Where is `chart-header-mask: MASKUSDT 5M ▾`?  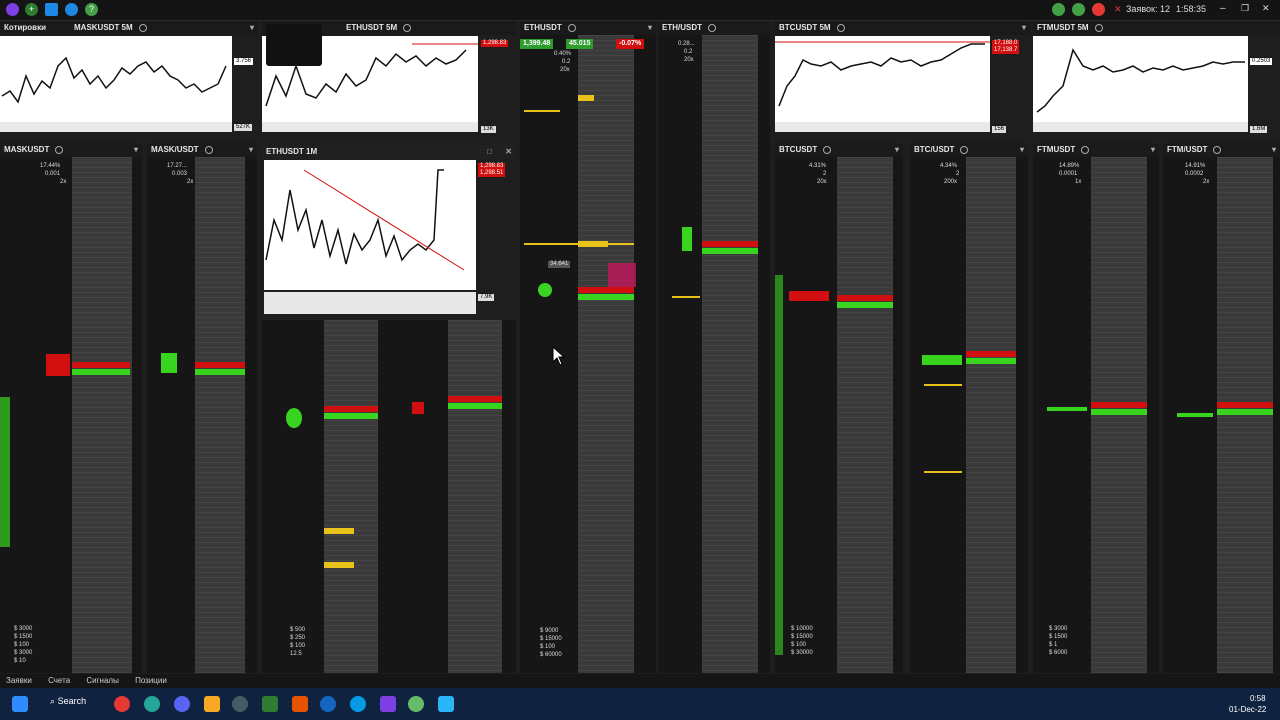
chart-header-mask: MASKUSDT 5M ▾ is located at coordinates (164, 28).